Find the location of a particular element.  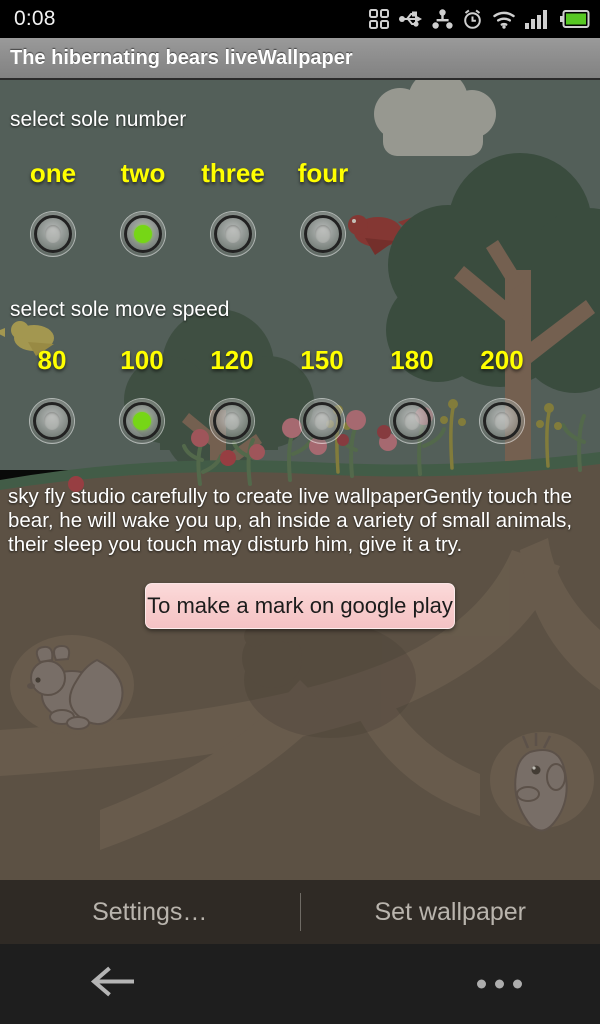

alarm-clock-icon is located at coordinates (472, 19).